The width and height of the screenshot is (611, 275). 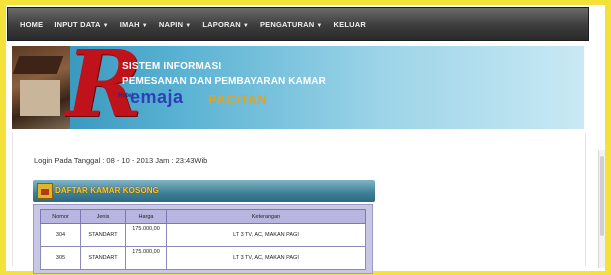 I want to click on banner-city: PACITAN, so click(x=238, y=99).